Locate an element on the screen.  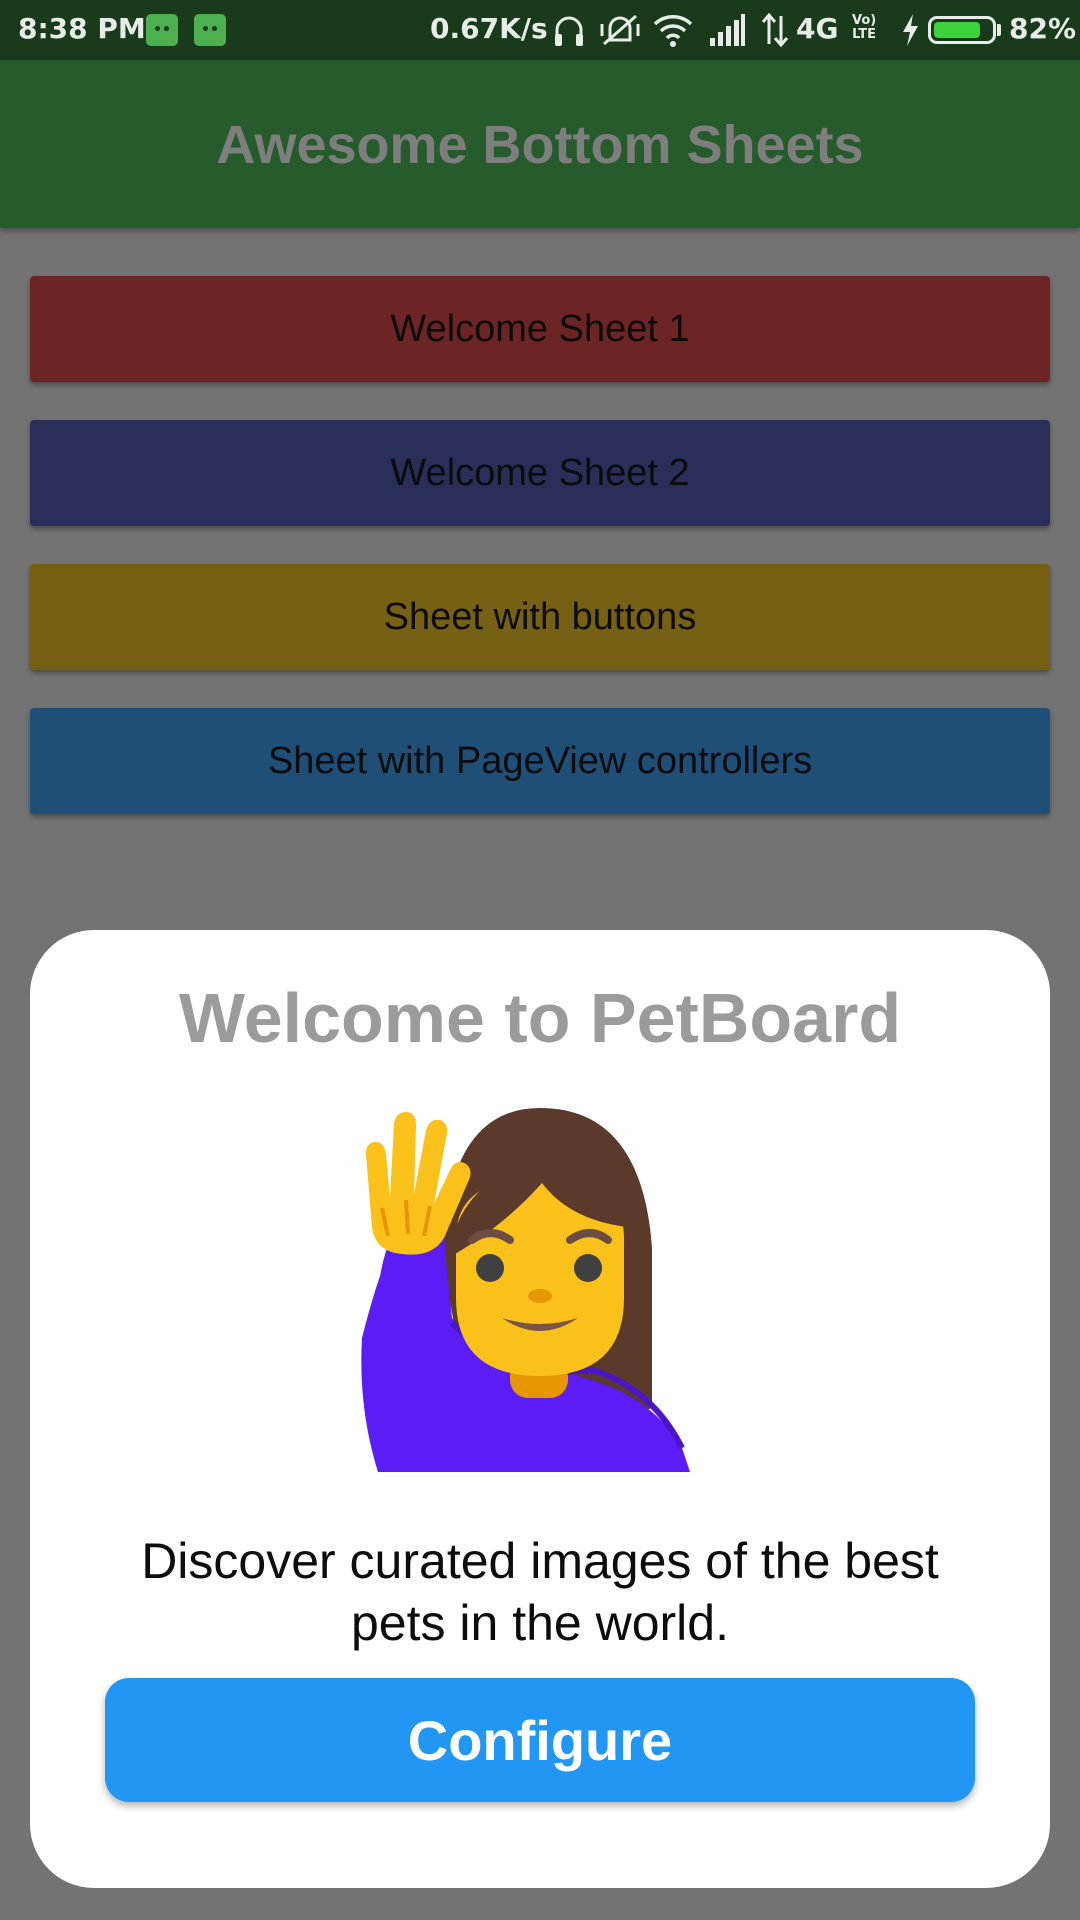
data-arrows-icon is located at coordinates (775, 30).